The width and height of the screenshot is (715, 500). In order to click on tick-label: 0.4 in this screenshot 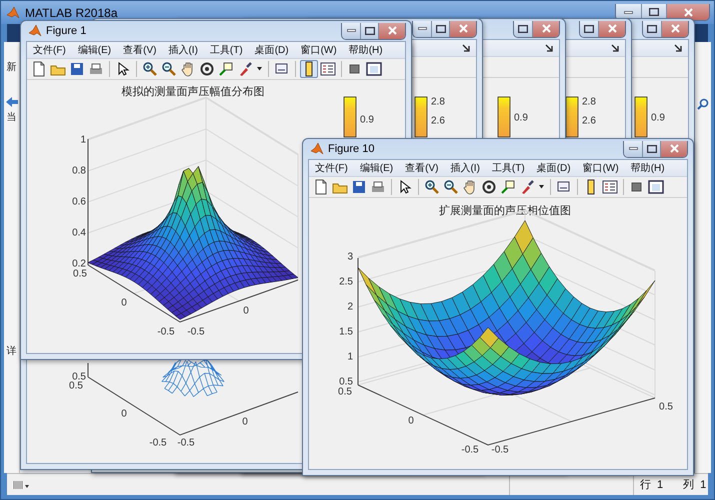, I will do `click(79, 233)`.